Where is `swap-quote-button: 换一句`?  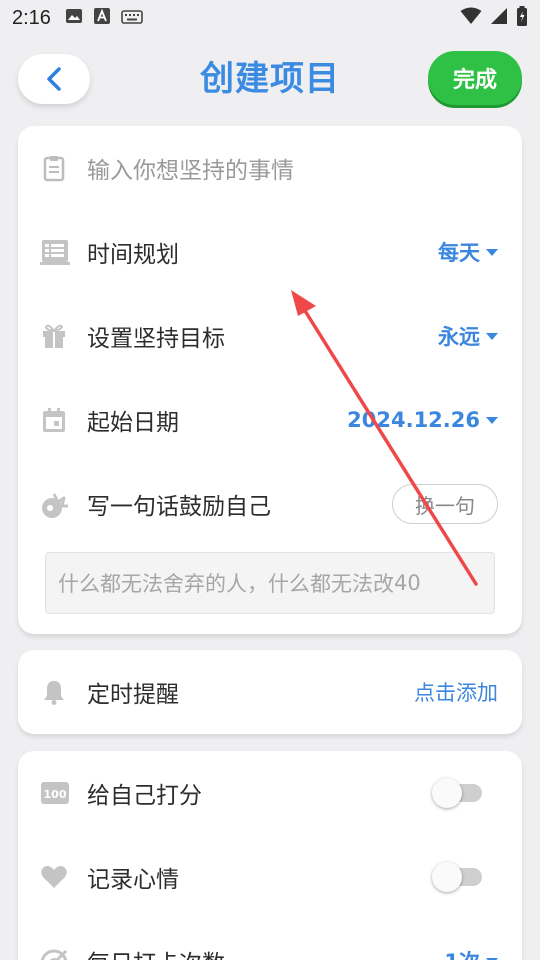
swap-quote-button: 换一句 is located at coordinates (445, 504).